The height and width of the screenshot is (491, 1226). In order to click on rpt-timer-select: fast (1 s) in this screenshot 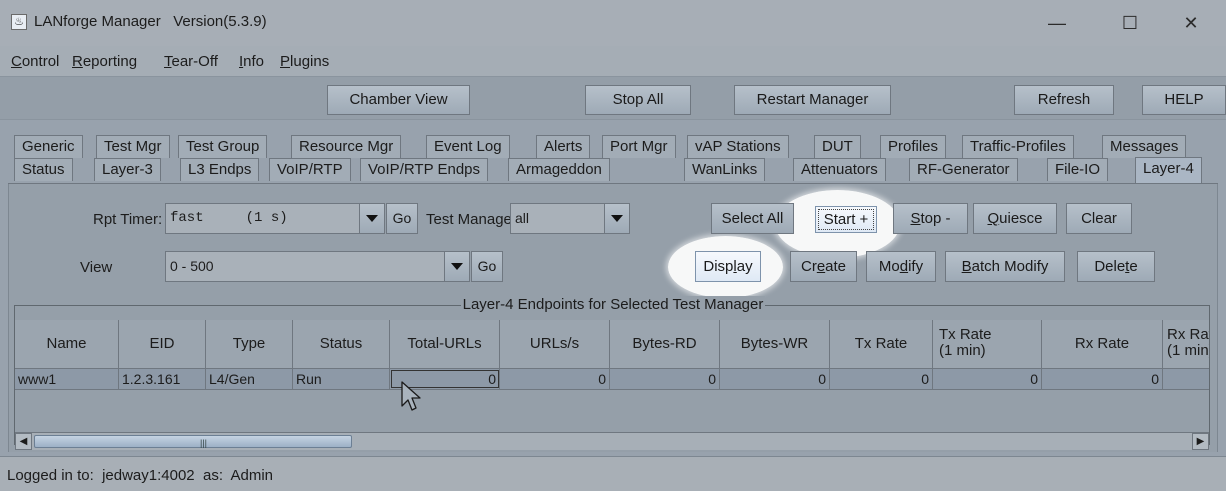, I will do `click(275, 218)`.